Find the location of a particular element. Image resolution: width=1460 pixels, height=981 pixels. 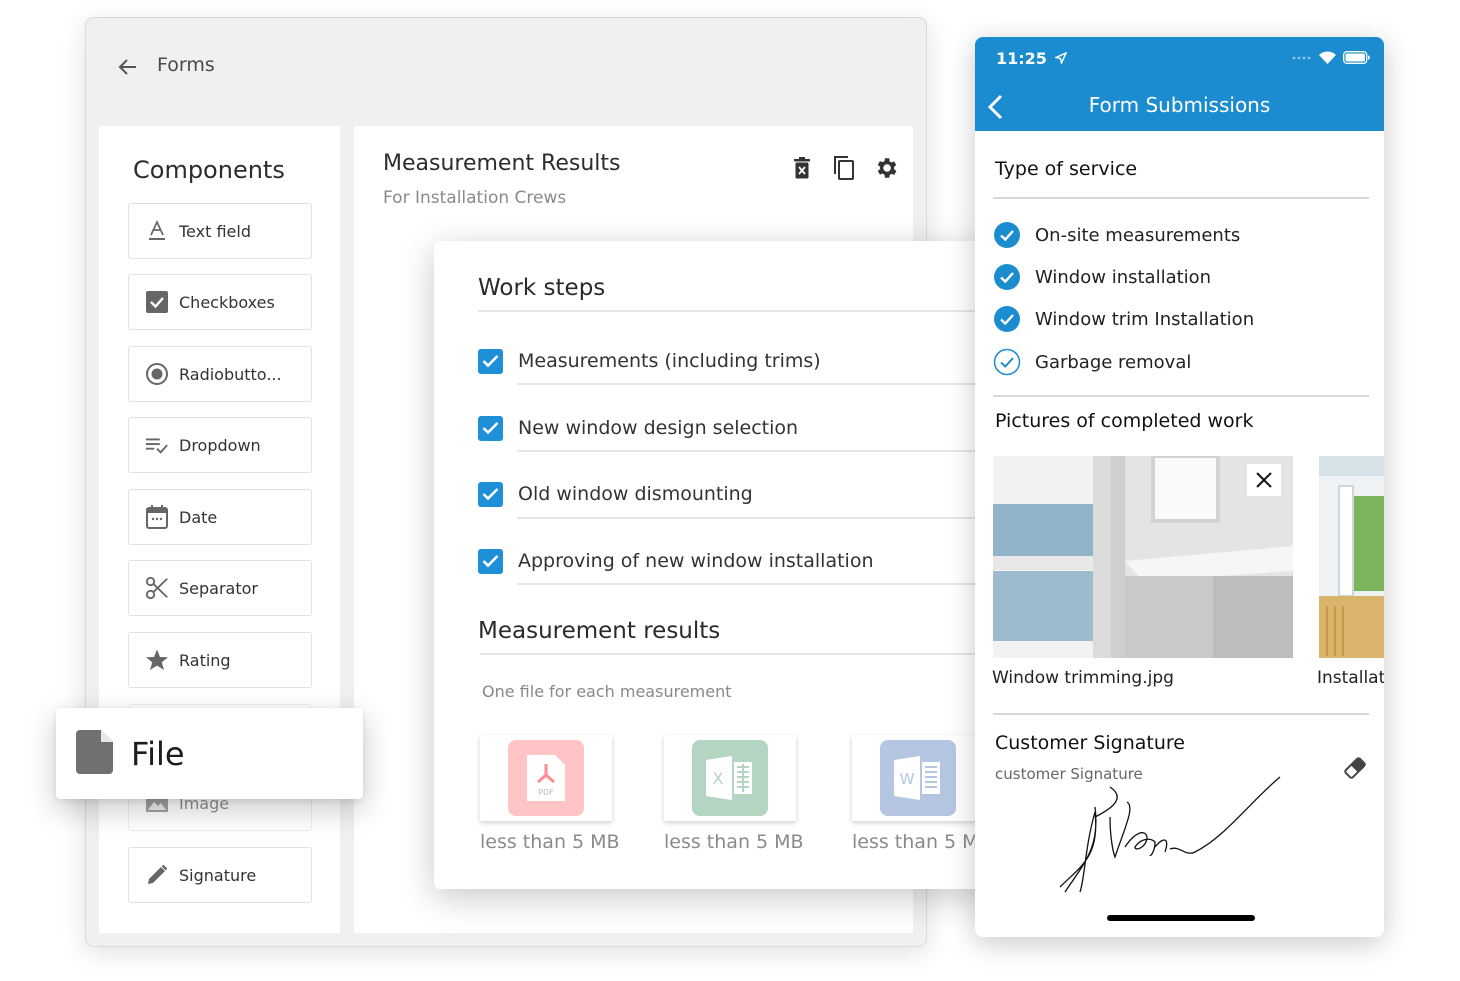

check-circle-outline-icon is located at coordinates (1007, 362).